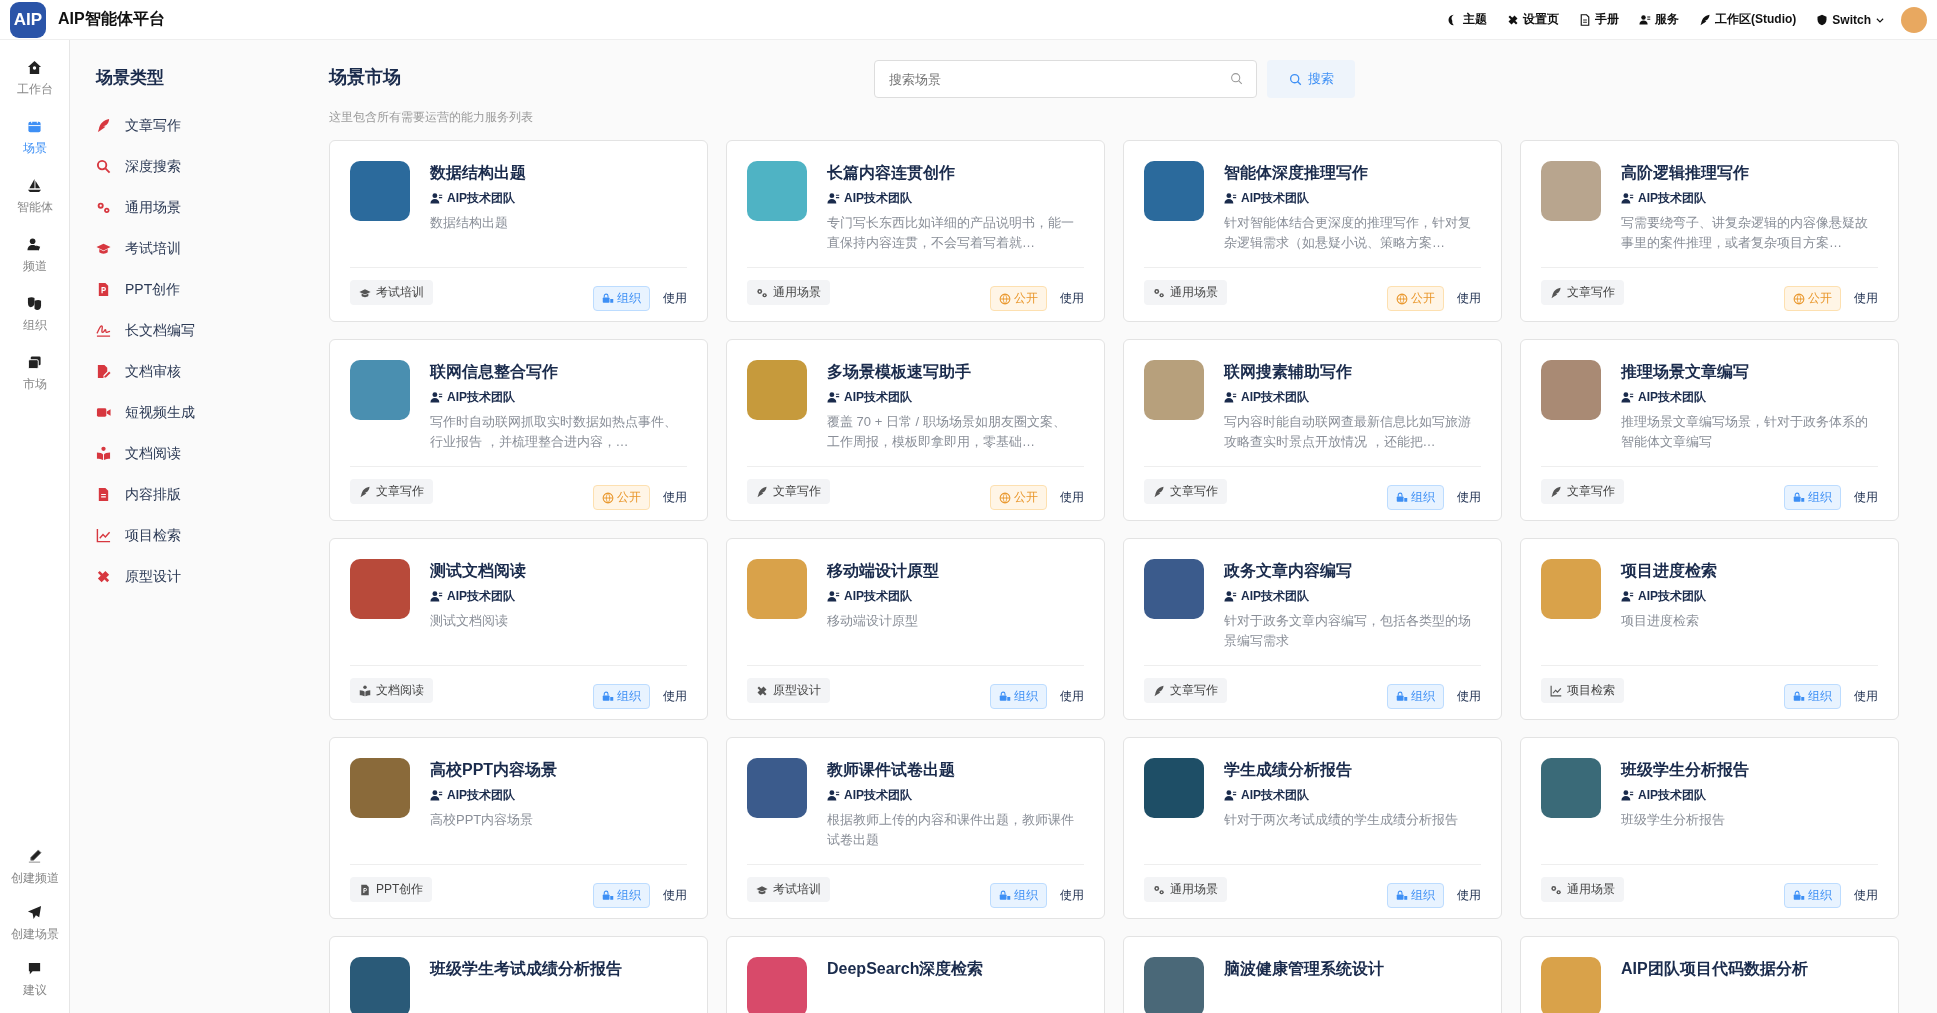 Image resolution: width=1937 pixels, height=1013 pixels. Describe the element at coordinates (915, 828) in the screenshot. I see `scenario-card: 教师课件试卷出题 AIP技术团队 根据教师上传的内容和课件出题，教师课件试卷出题 考试培训 组织 使用` at that location.